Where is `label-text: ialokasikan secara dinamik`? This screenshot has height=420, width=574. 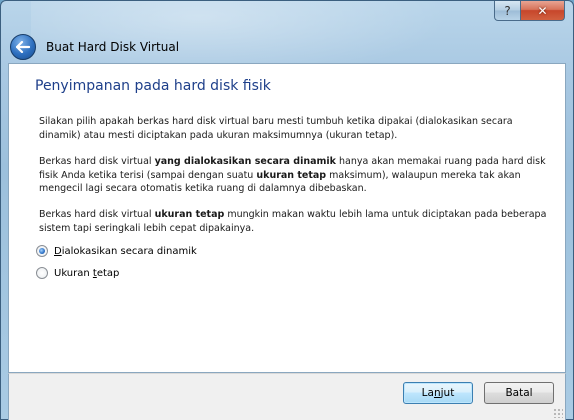 label-text: ialokasikan secara dinamik is located at coordinates (129, 251).